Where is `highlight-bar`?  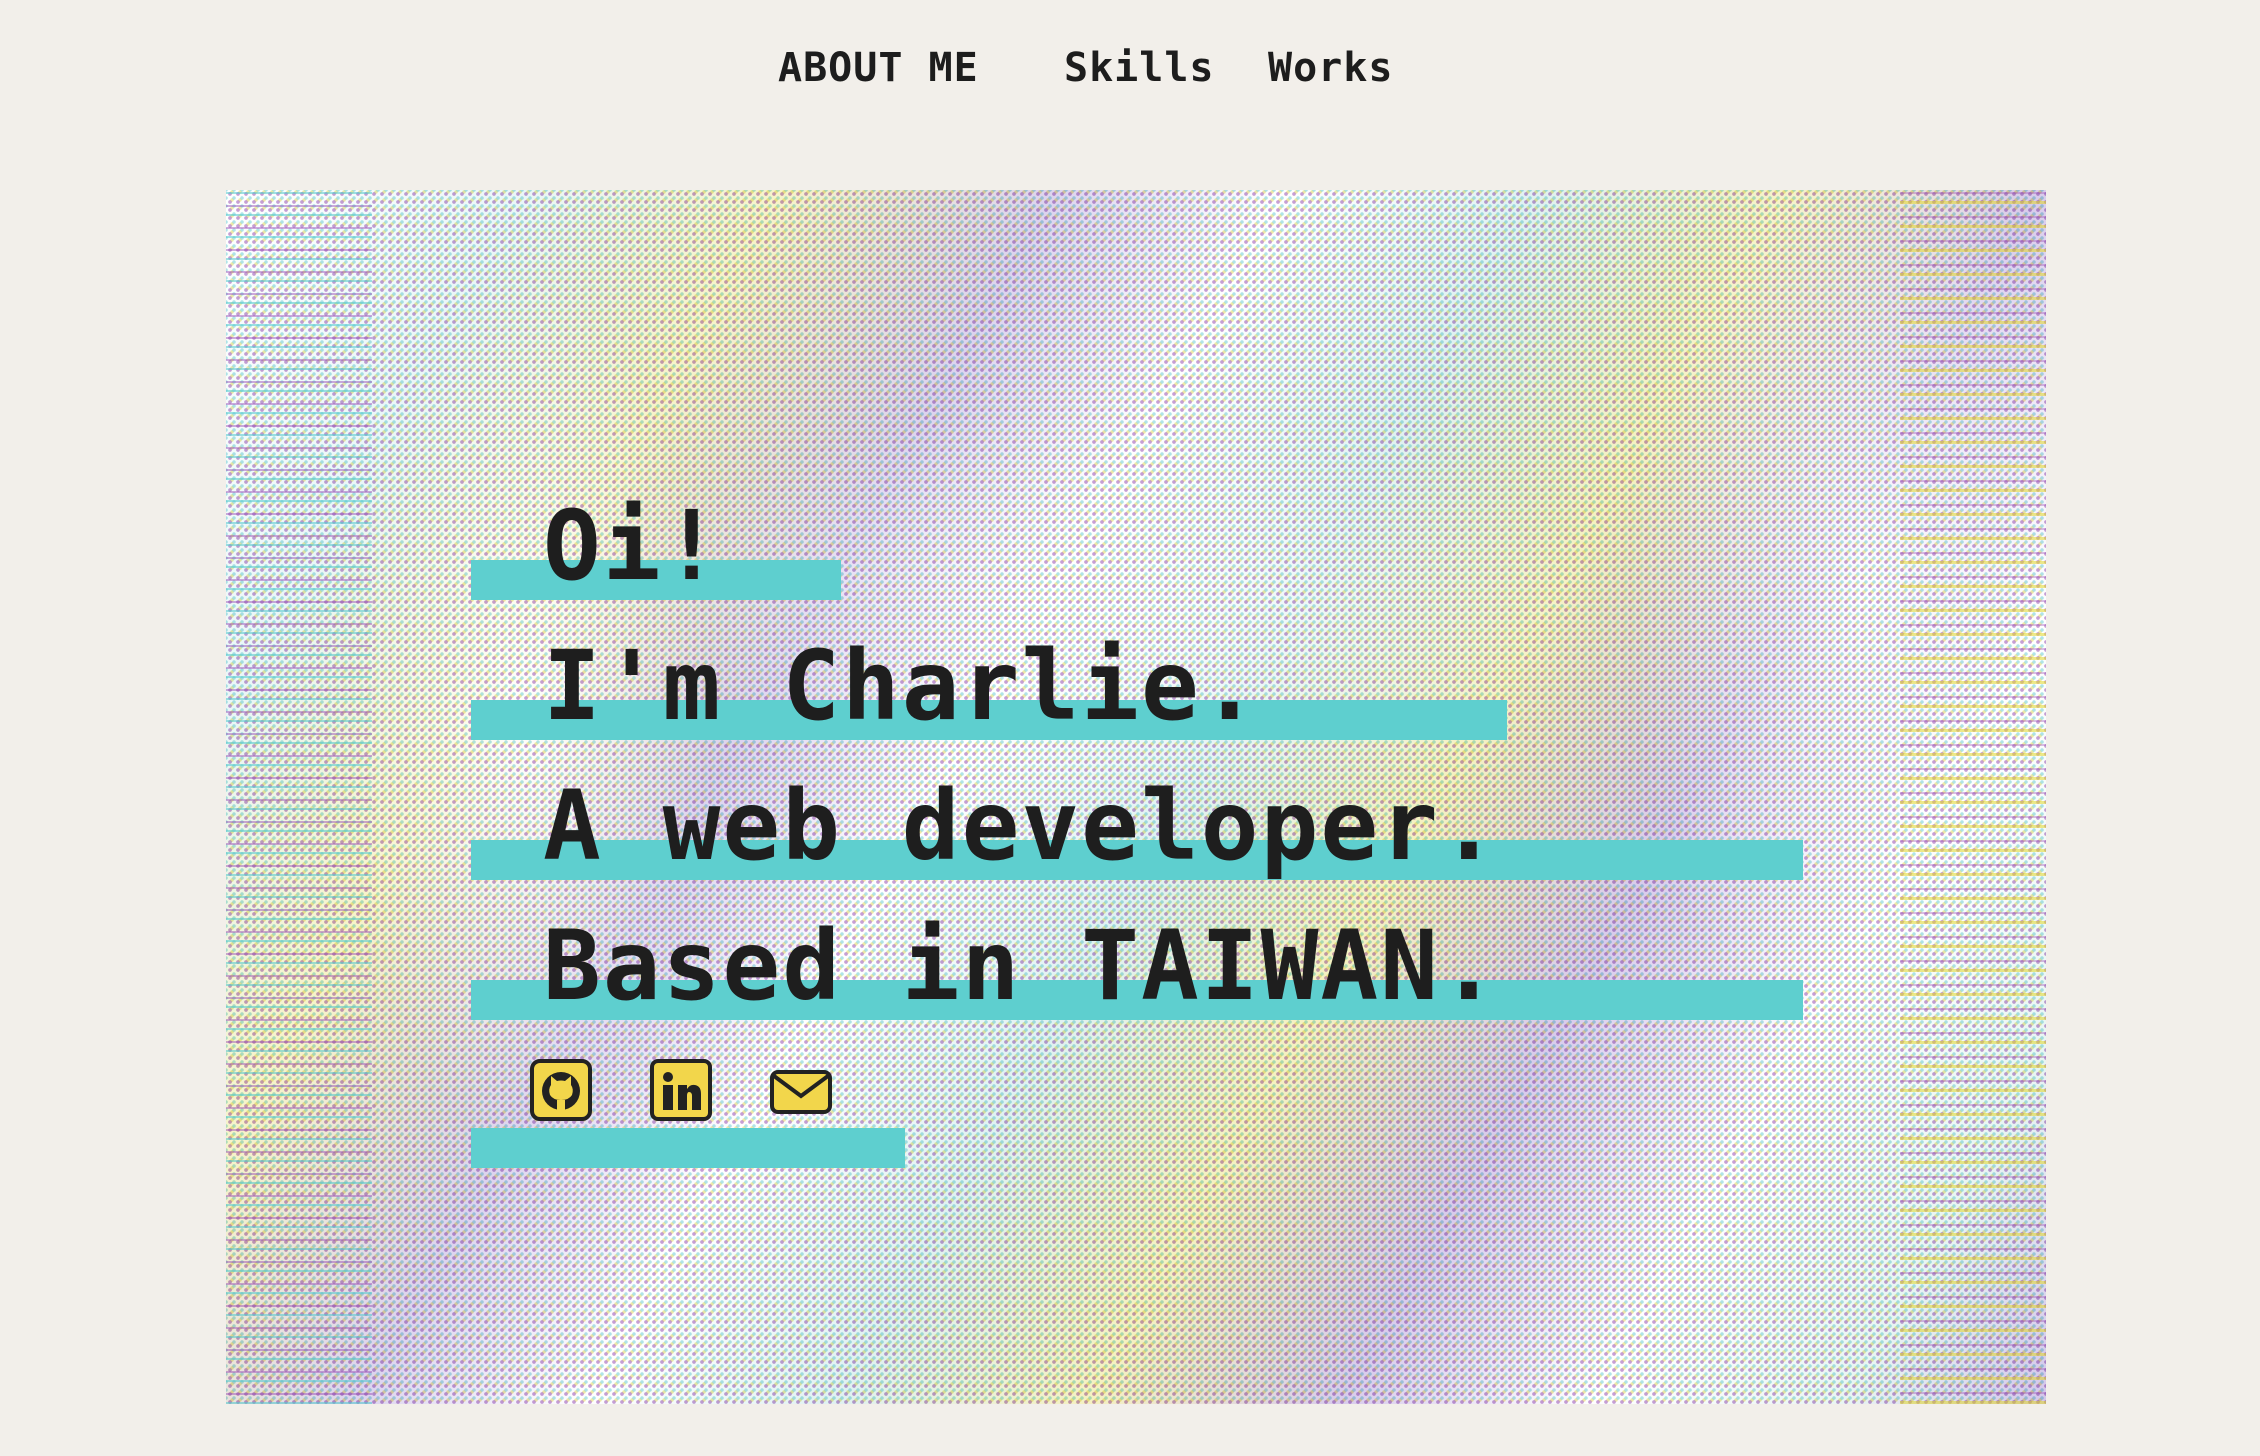
highlight-bar is located at coordinates (688, 1148).